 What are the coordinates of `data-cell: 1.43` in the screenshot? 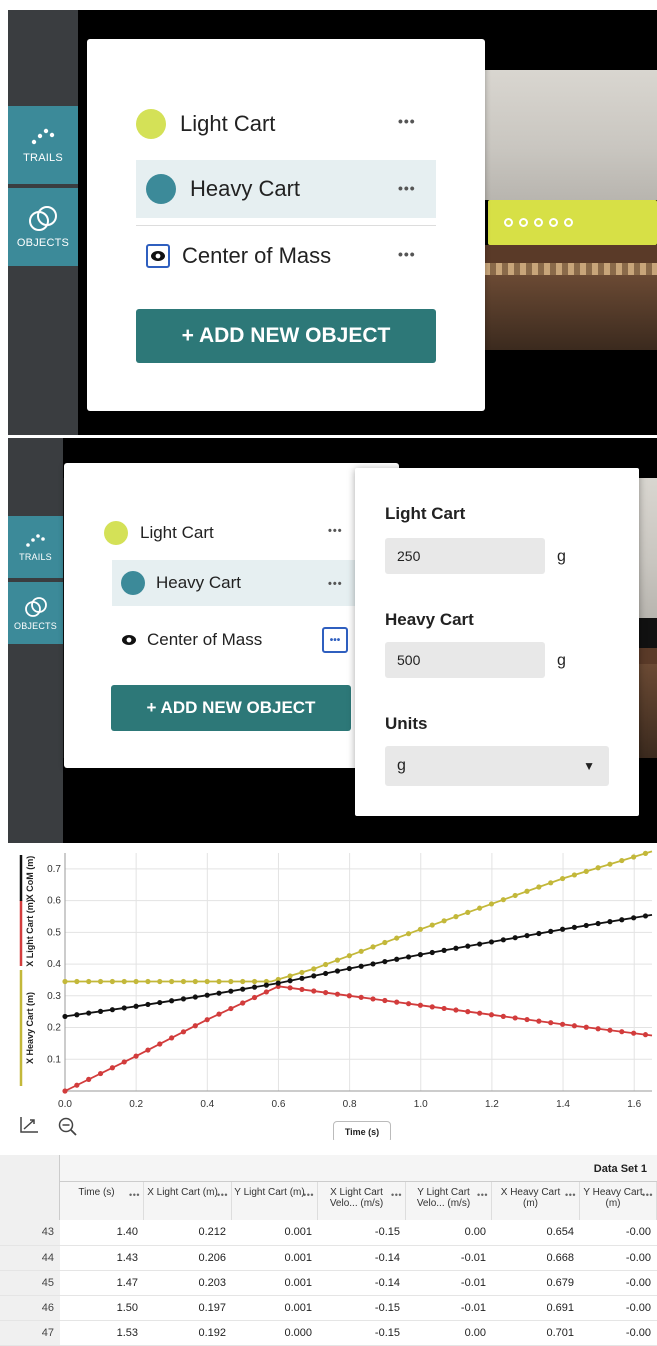 It's located at (102, 1258).